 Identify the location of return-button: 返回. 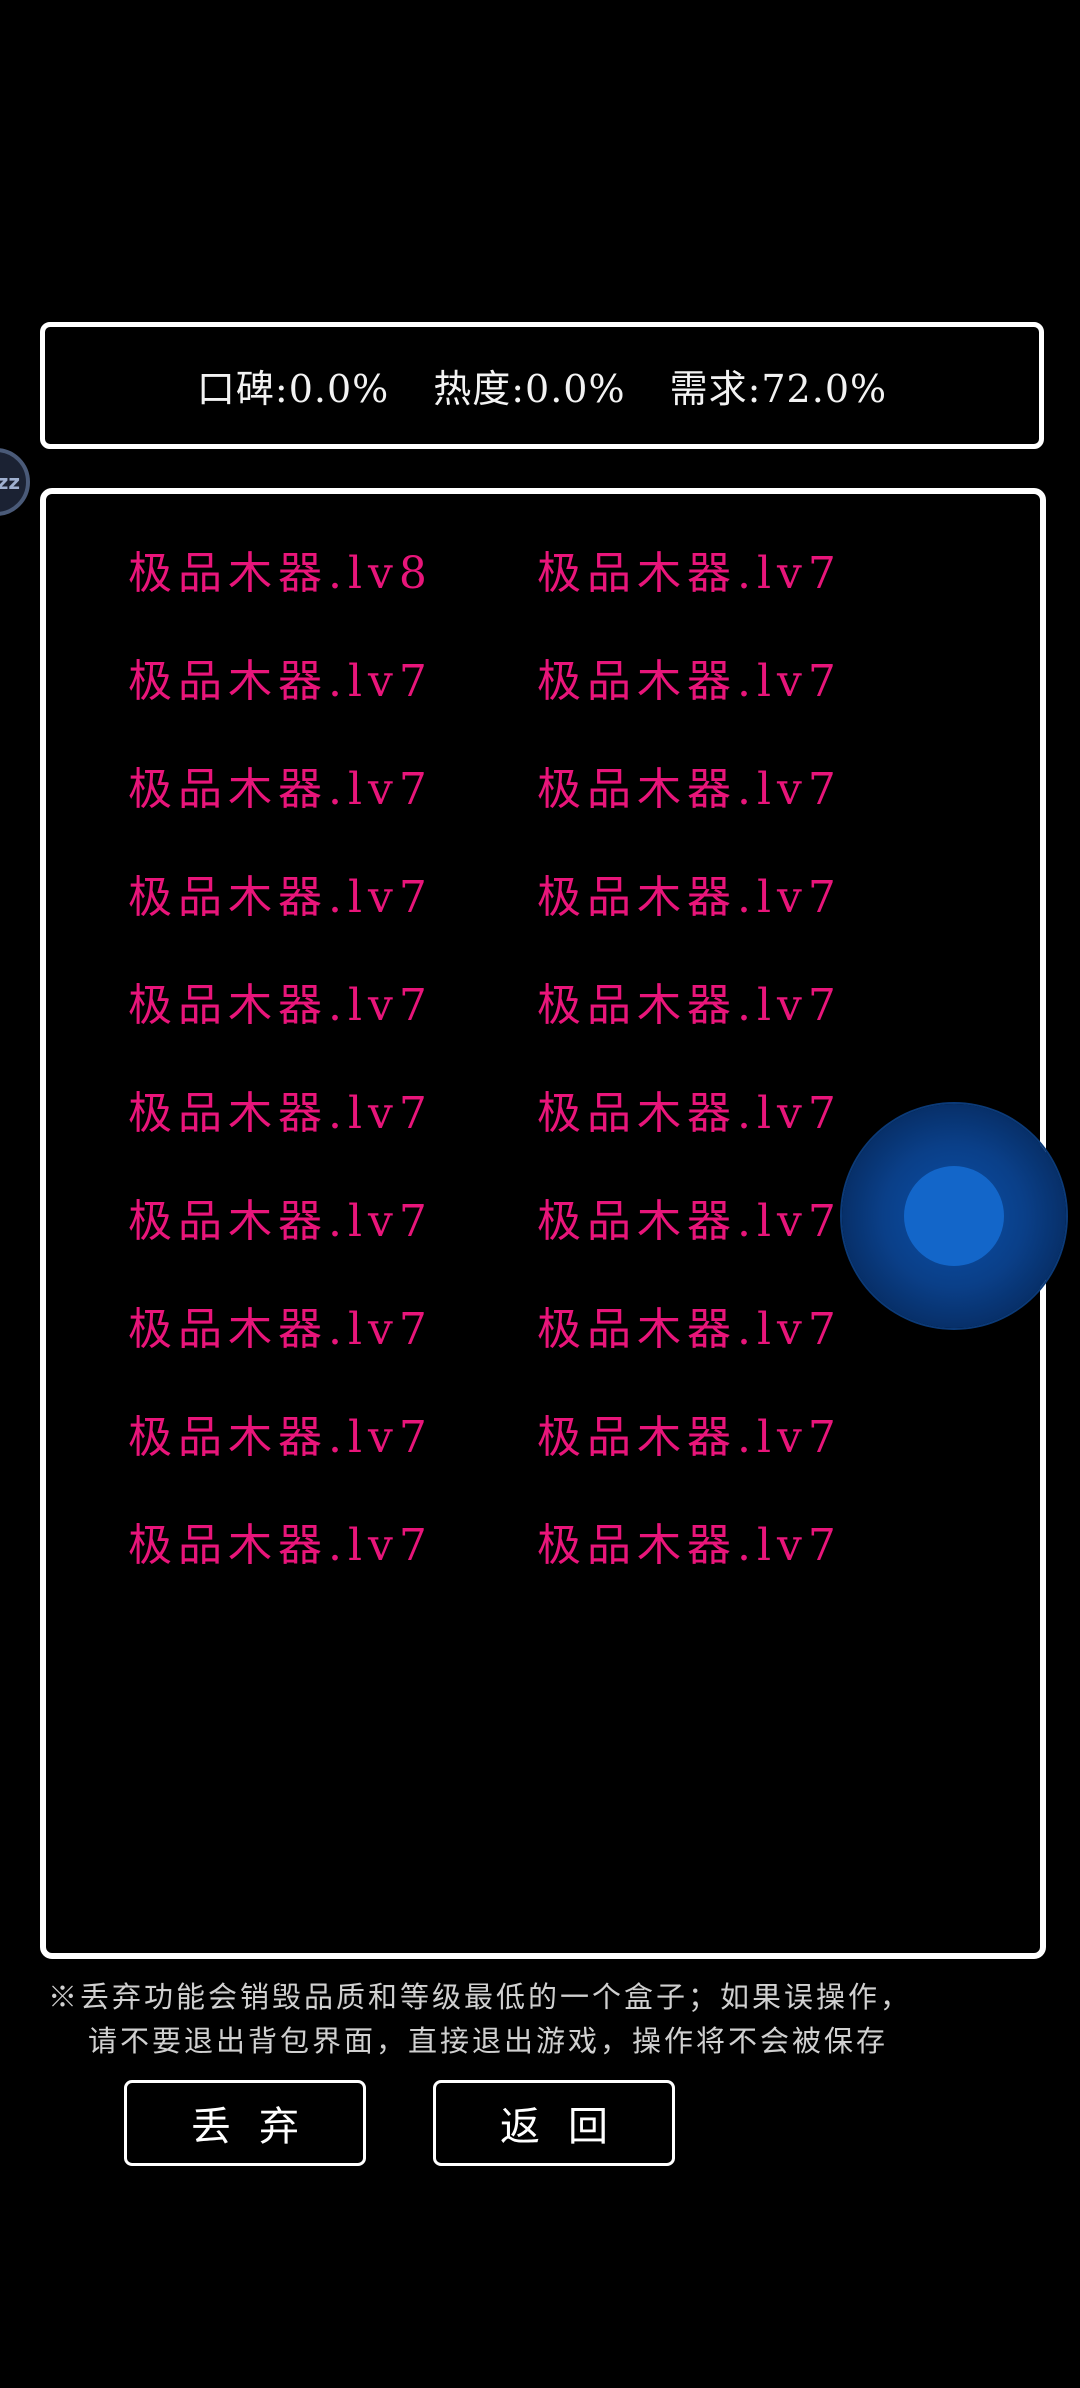
(554, 2123).